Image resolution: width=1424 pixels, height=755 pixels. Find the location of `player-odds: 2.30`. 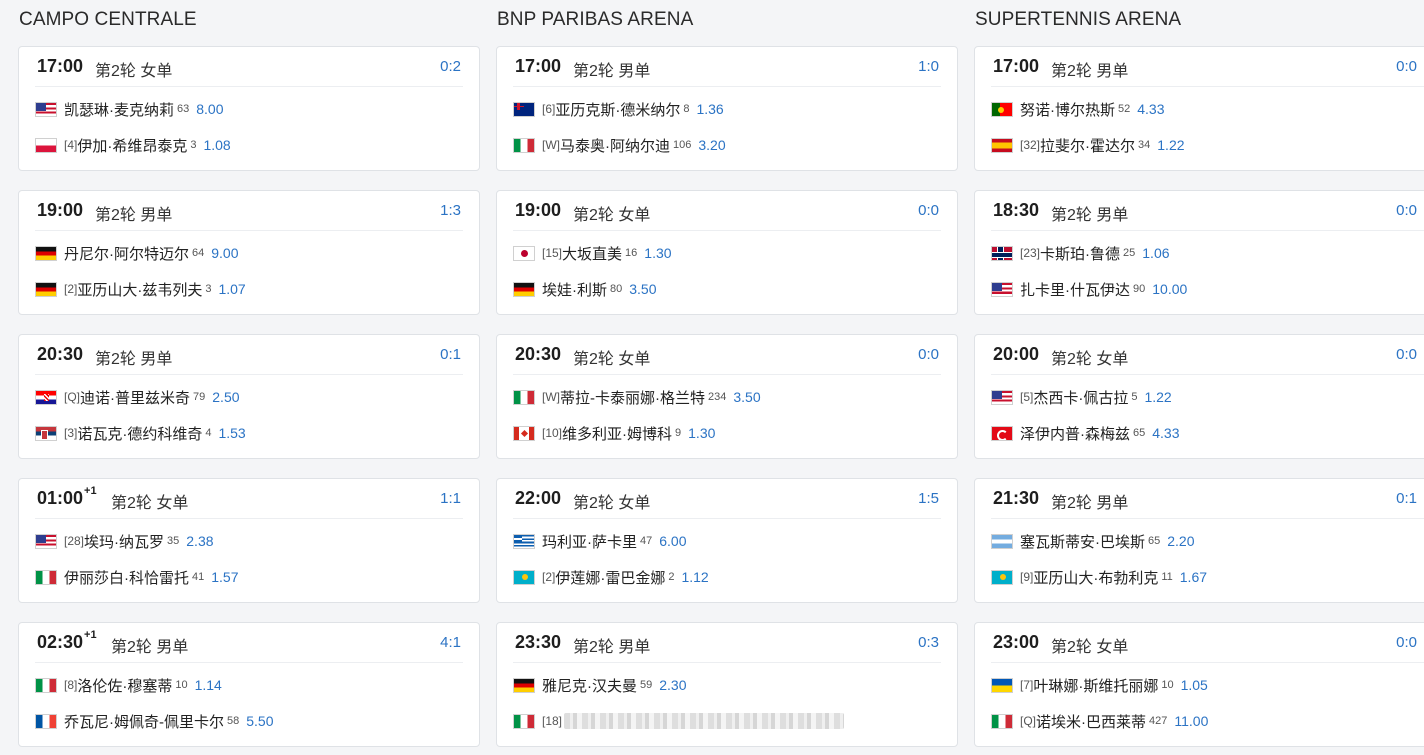

player-odds: 2.30 is located at coordinates (672, 685).